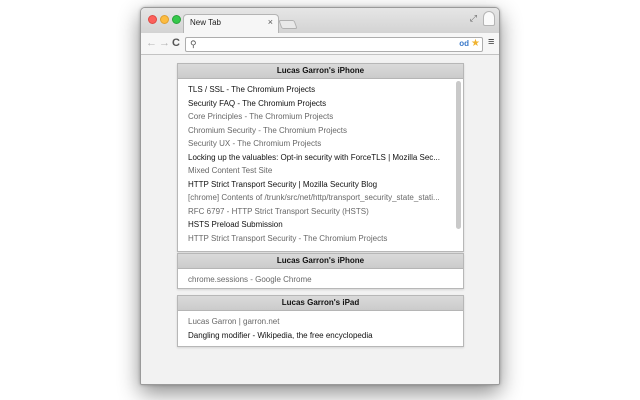 This screenshot has height=400, width=640. What do you see at coordinates (317, 171) in the screenshot?
I see `session-link: Mixed Content Test Site` at bounding box center [317, 171].